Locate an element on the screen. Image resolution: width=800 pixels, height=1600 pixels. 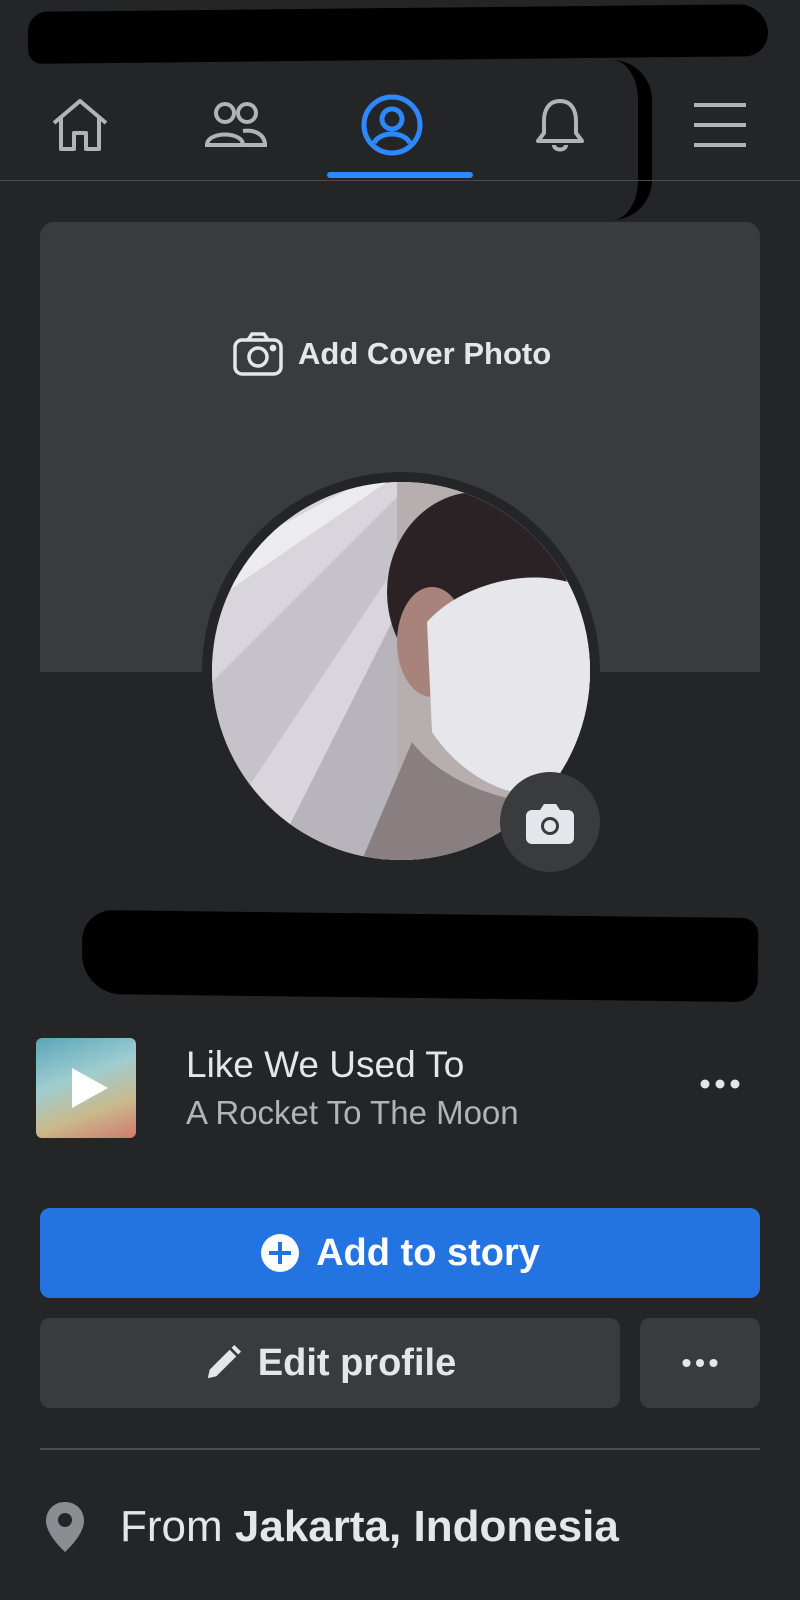
add-to-story-button: Add to story is located at coordinates (400, 1253).